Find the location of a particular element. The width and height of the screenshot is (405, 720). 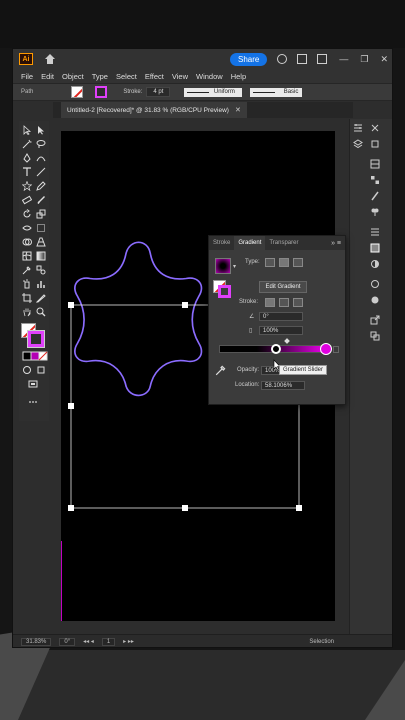

screen-mode-icon is located at coordinates (33, 384).